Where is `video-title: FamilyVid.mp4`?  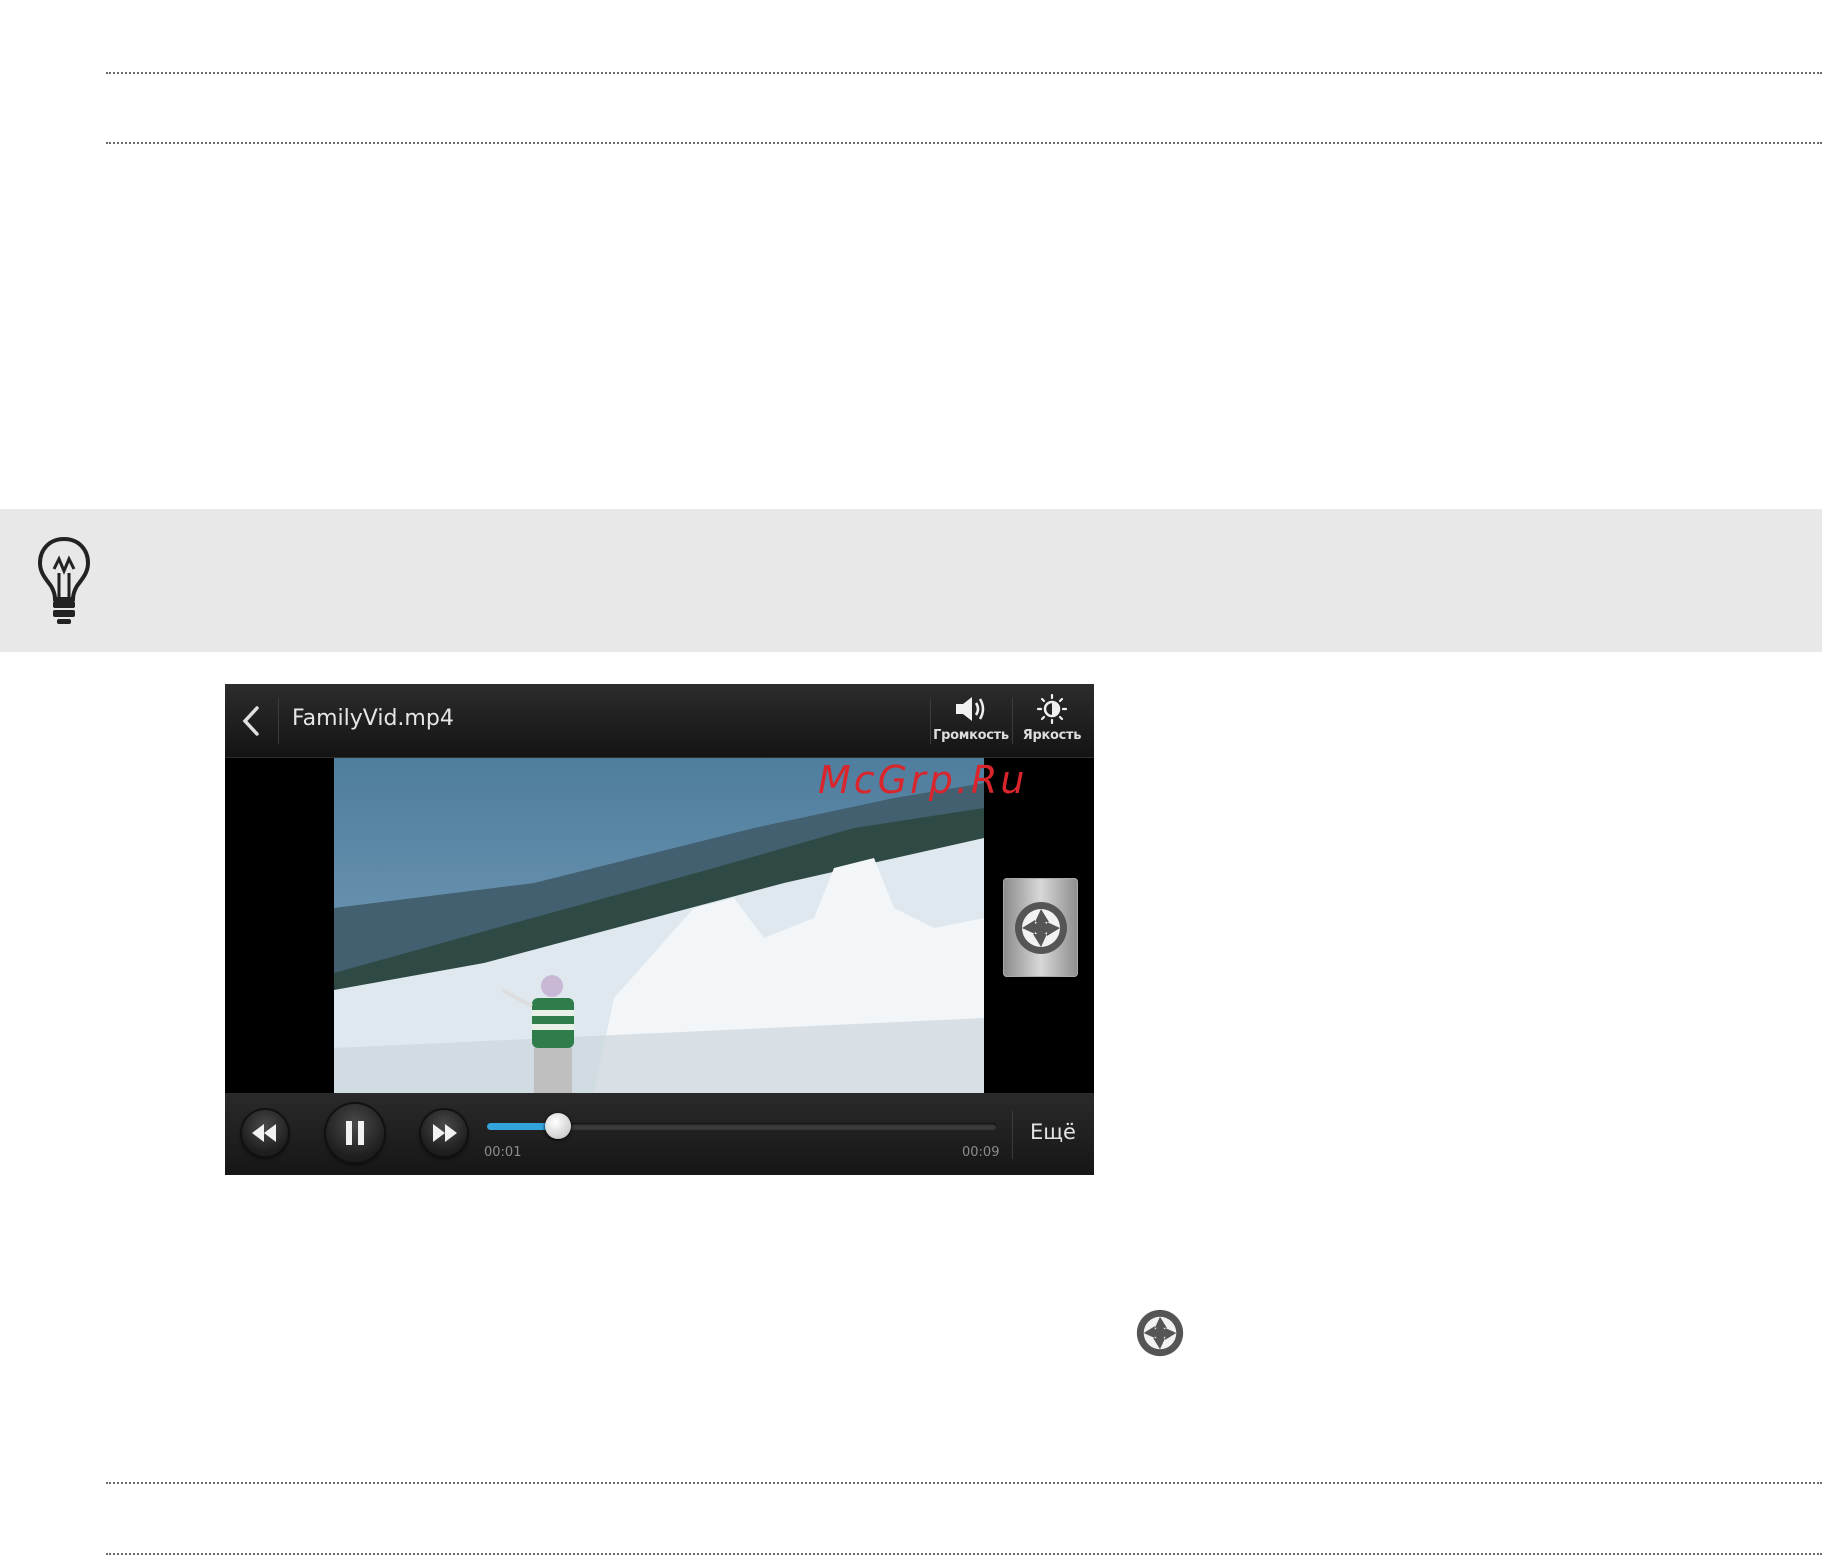 video-title: FamilyVid.mp4 is located at coordinates (373, 718).